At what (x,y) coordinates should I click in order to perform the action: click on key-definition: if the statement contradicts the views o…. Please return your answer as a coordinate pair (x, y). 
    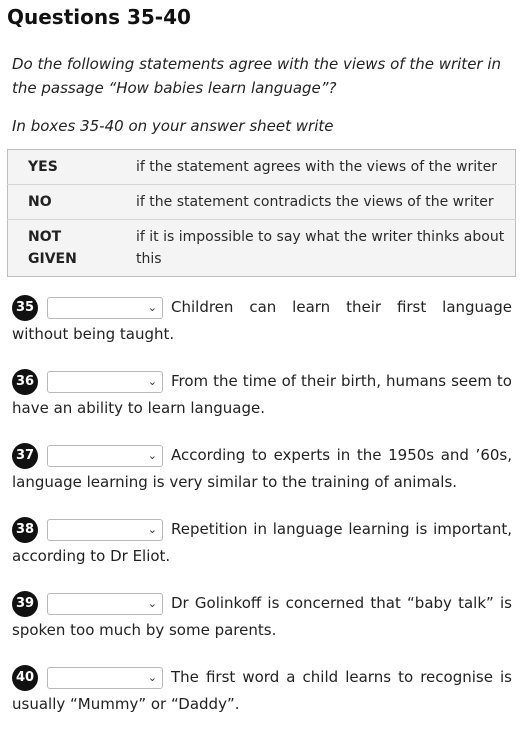
    Looking at the image, I should click on (317, 202).